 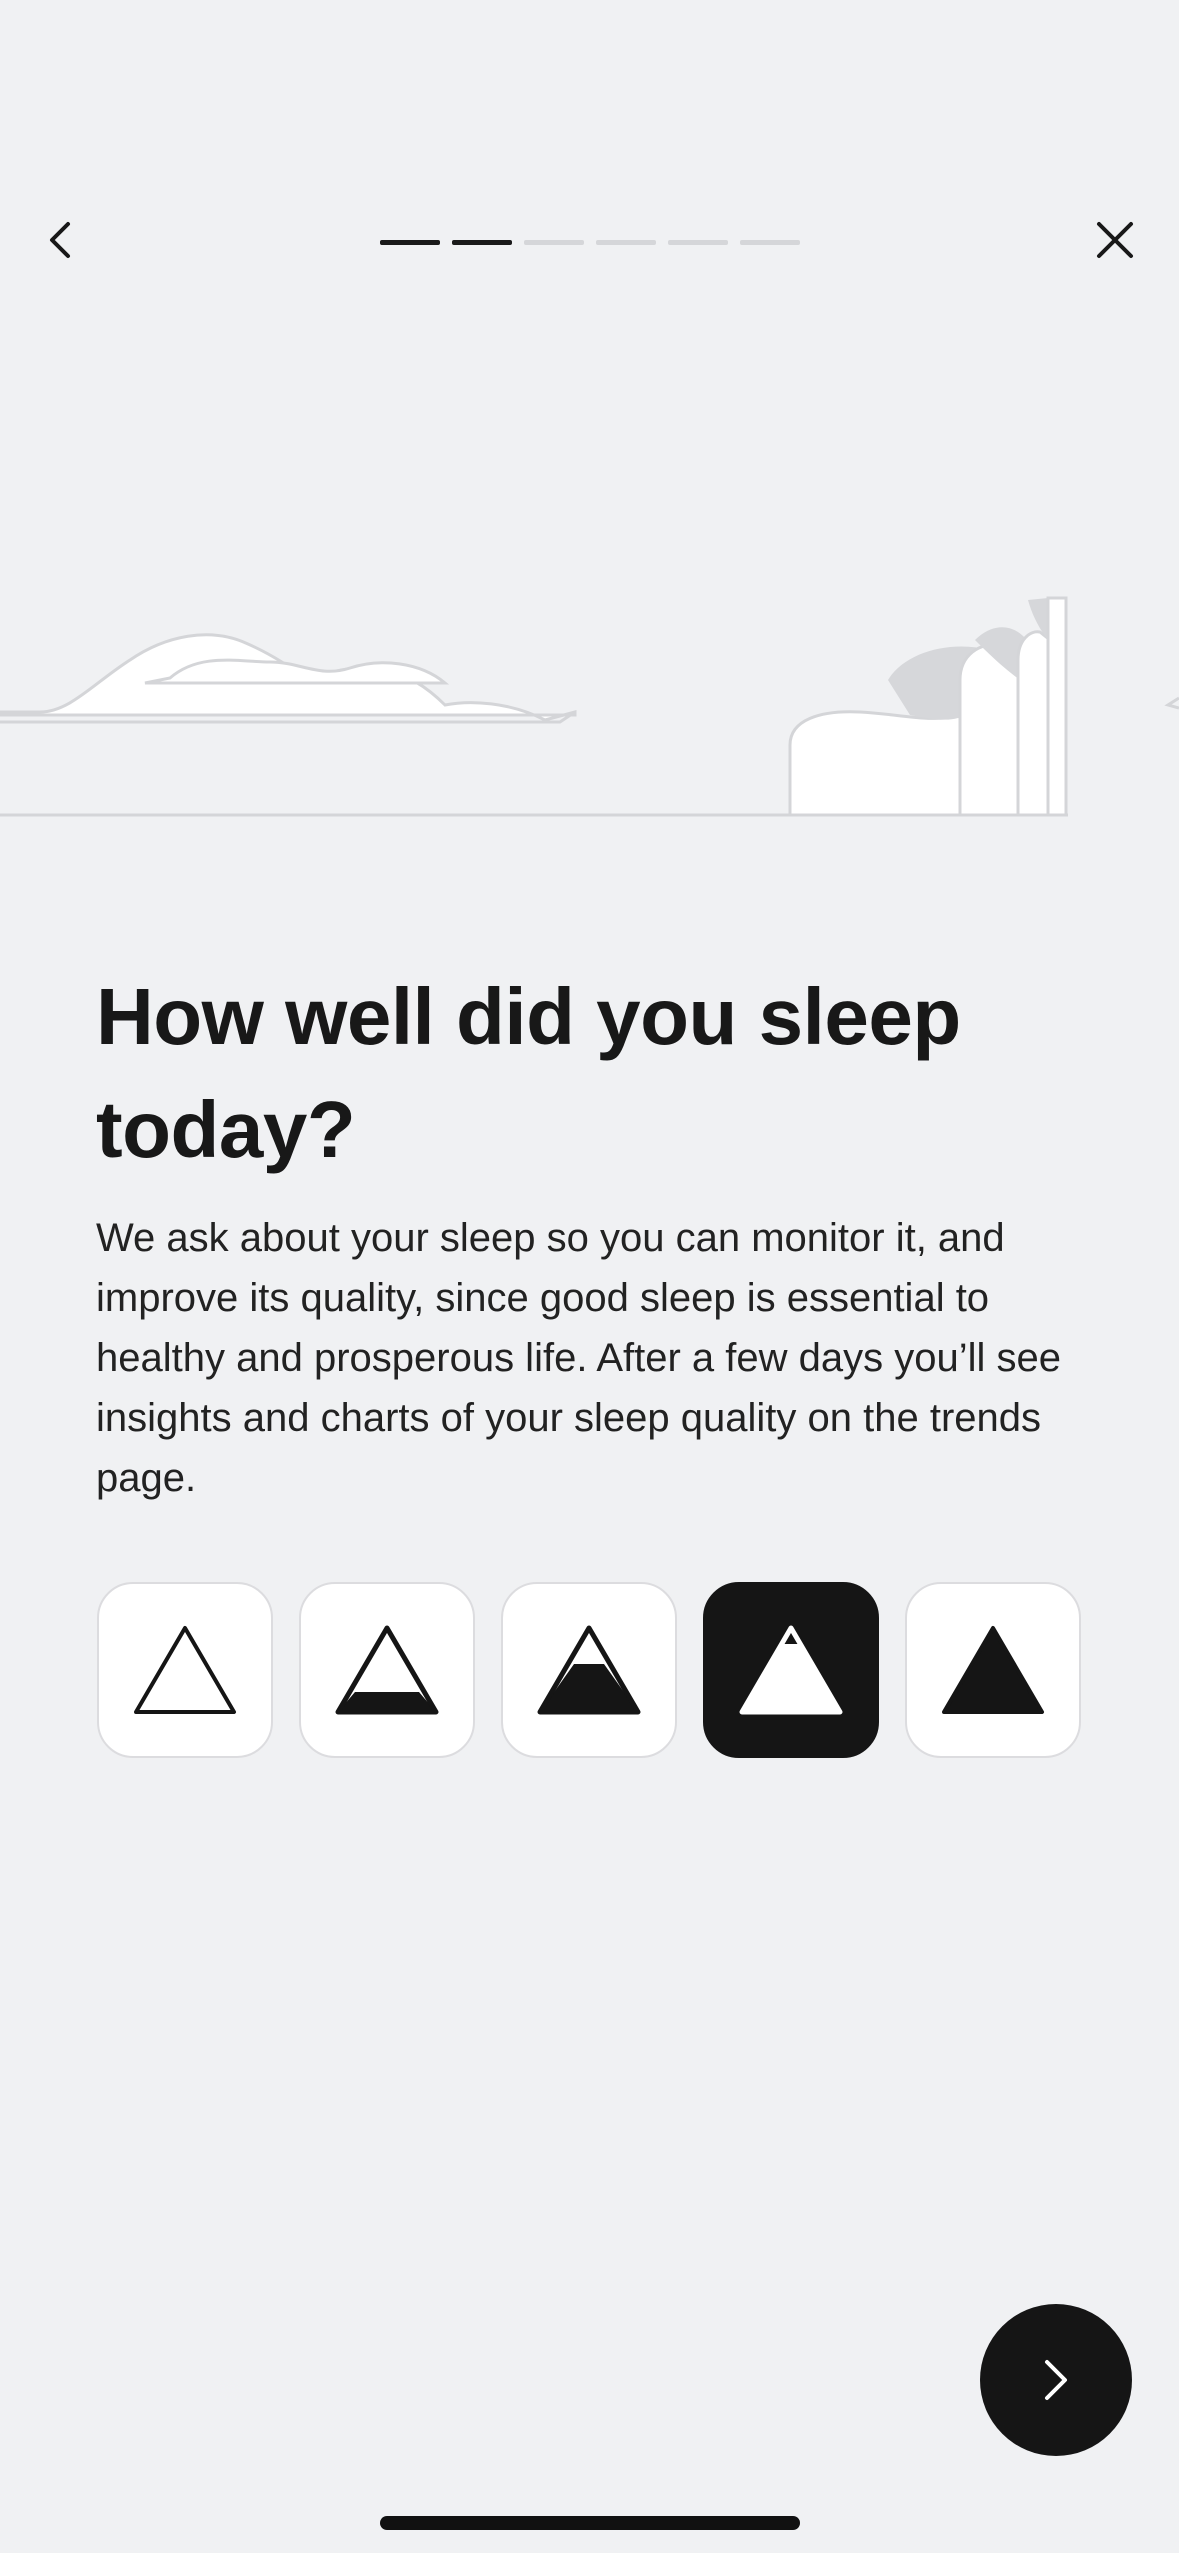 I want to click on chevron-right-icon, so click(x=1056, y=2380).